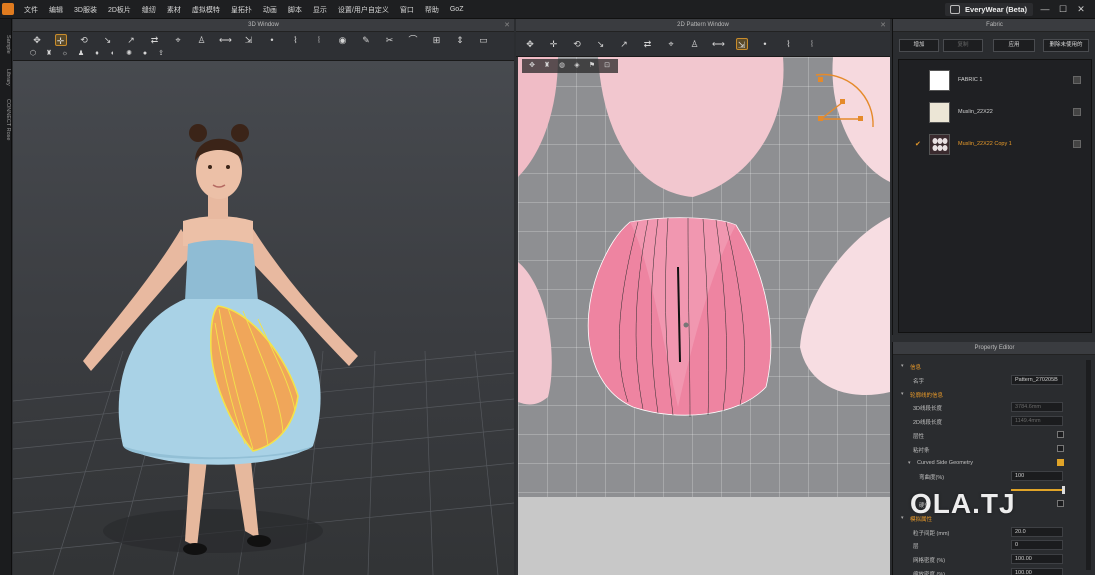 The image size is (1095, 575). I want to click on side-tab-connect: CONNECT Rose, so click(6, 119).